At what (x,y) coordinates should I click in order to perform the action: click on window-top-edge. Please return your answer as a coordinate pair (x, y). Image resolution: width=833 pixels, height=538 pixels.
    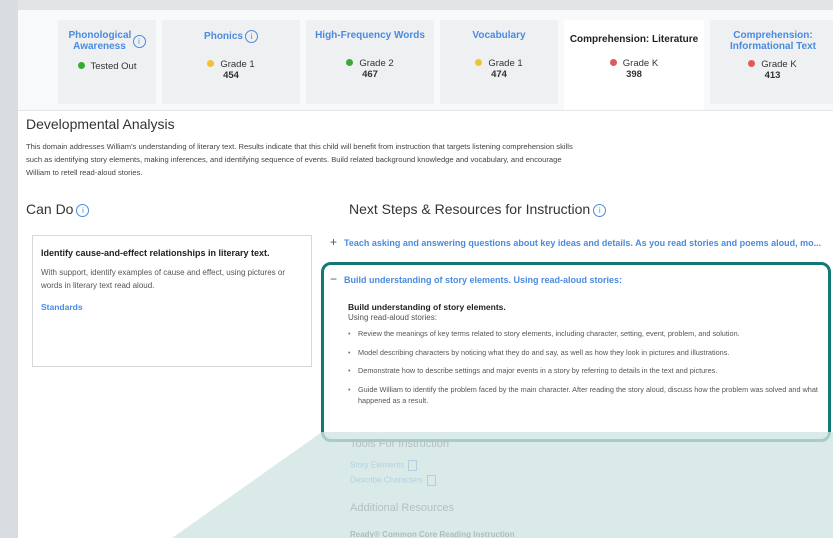
    Looking at the image, I should click on (416, 5).